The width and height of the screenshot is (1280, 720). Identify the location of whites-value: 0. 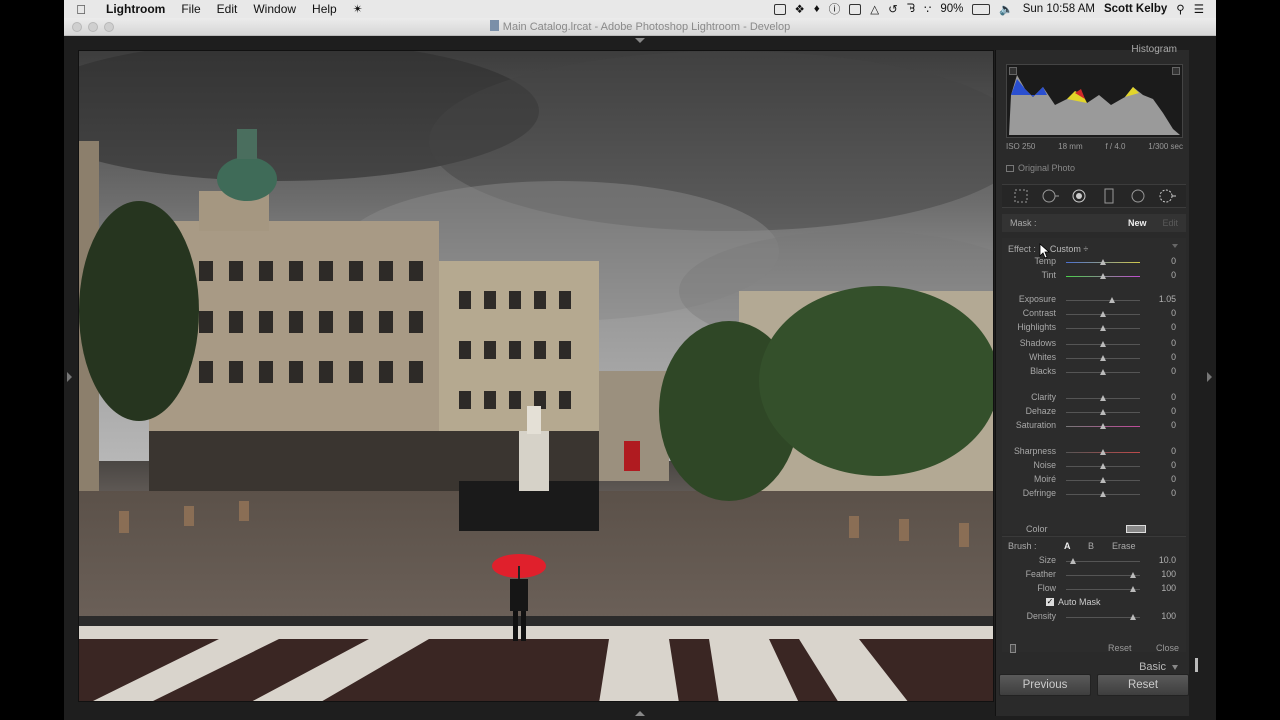
(1173, 357).